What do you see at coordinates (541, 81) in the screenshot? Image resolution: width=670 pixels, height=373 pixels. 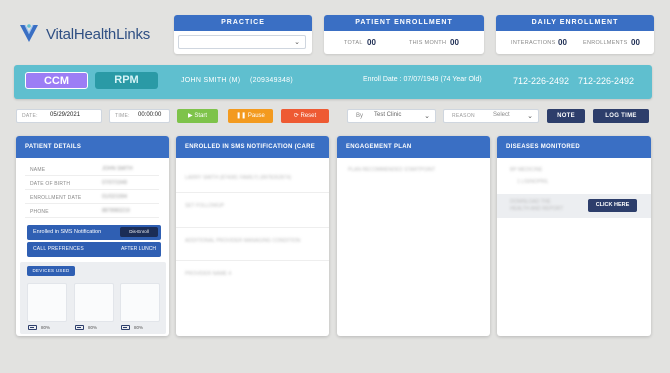 I see `phone-primary: 712-226-2492` at bounding box center [541, 81].